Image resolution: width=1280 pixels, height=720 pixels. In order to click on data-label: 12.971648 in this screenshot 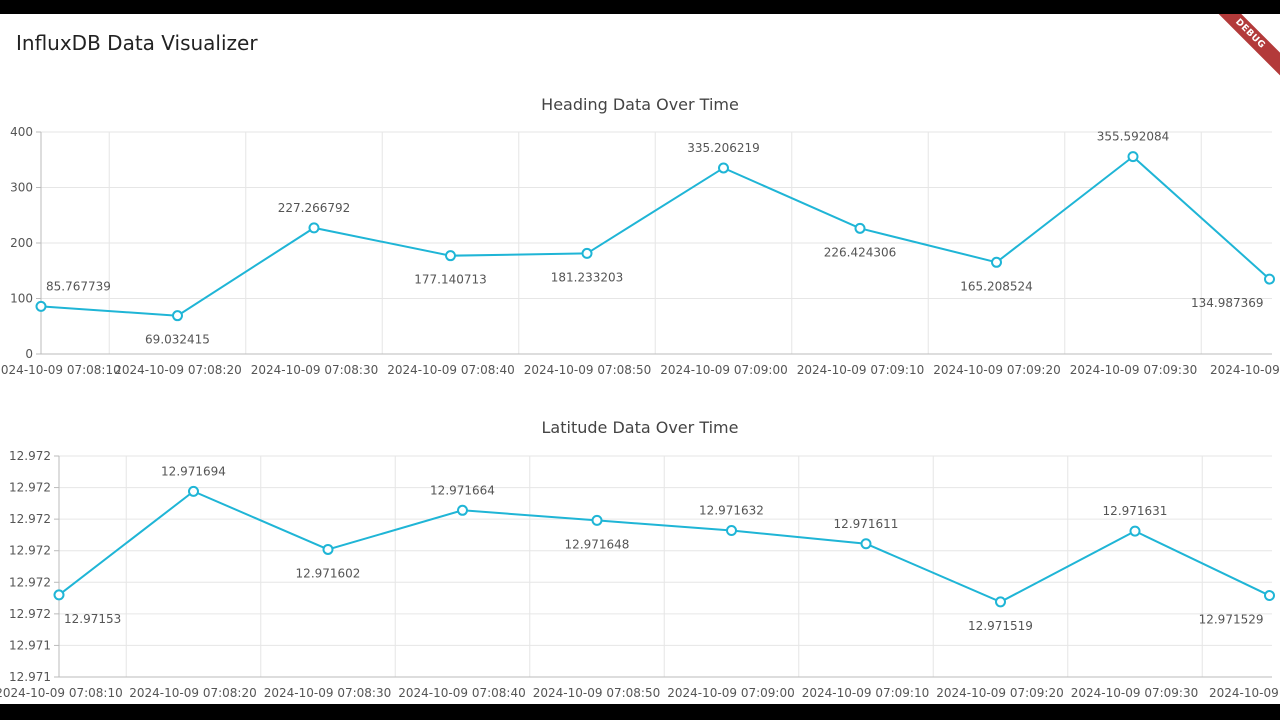, I will do `click(597, 544)`.